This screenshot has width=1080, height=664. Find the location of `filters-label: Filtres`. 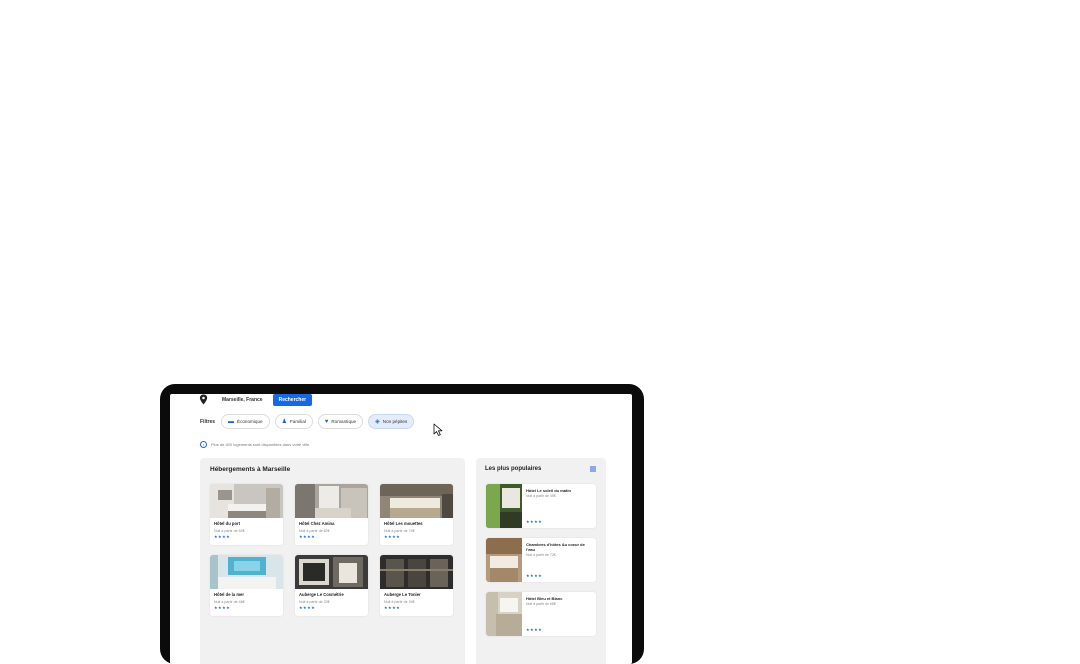

filters-label: Filtres is located at coordinates (208, 421).